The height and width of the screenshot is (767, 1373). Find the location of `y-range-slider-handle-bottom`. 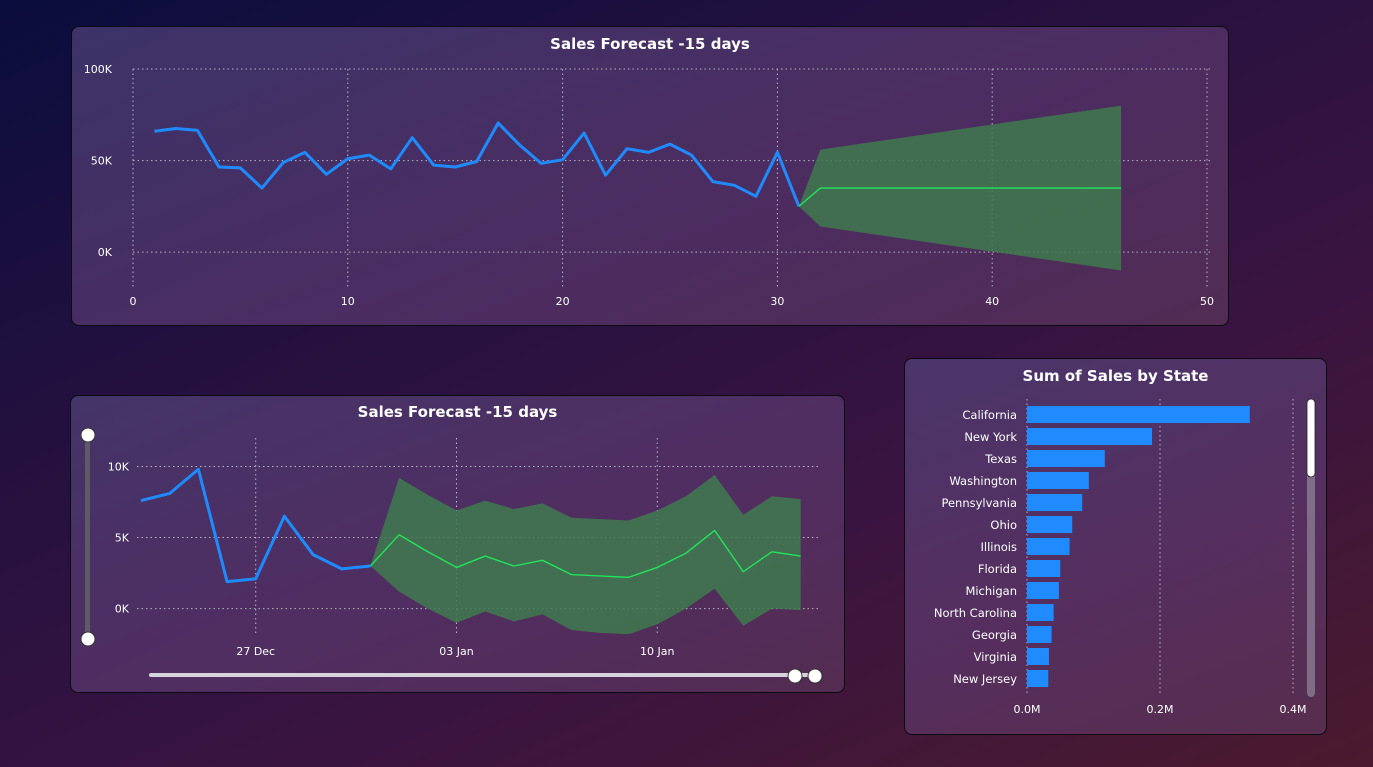

y-range-slider-handle-bottom is located at coordinates (88, 639).